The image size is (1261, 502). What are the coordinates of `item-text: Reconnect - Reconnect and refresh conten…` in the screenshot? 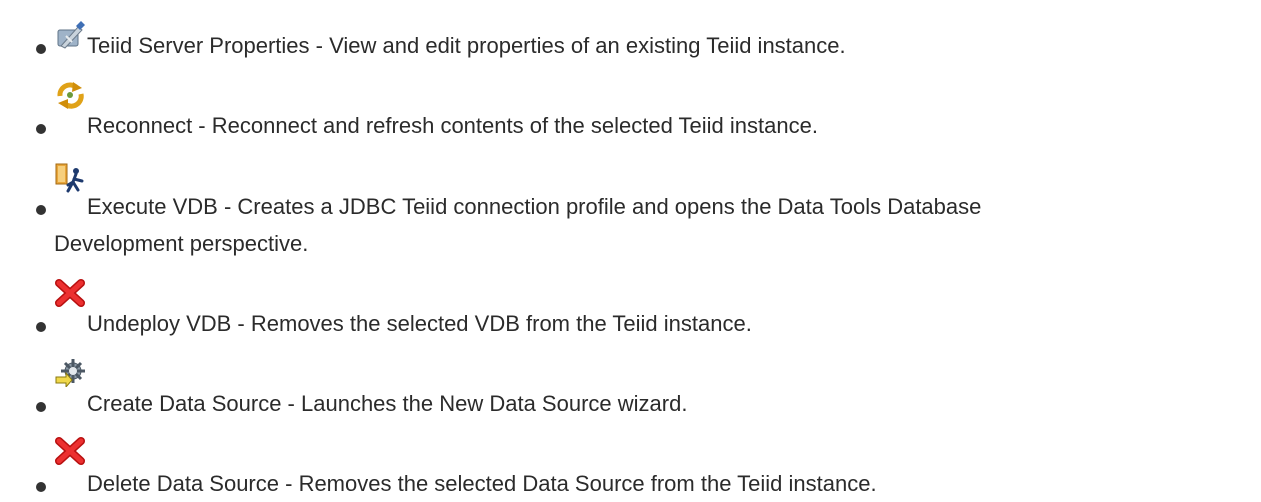 It's located at (452, 125).